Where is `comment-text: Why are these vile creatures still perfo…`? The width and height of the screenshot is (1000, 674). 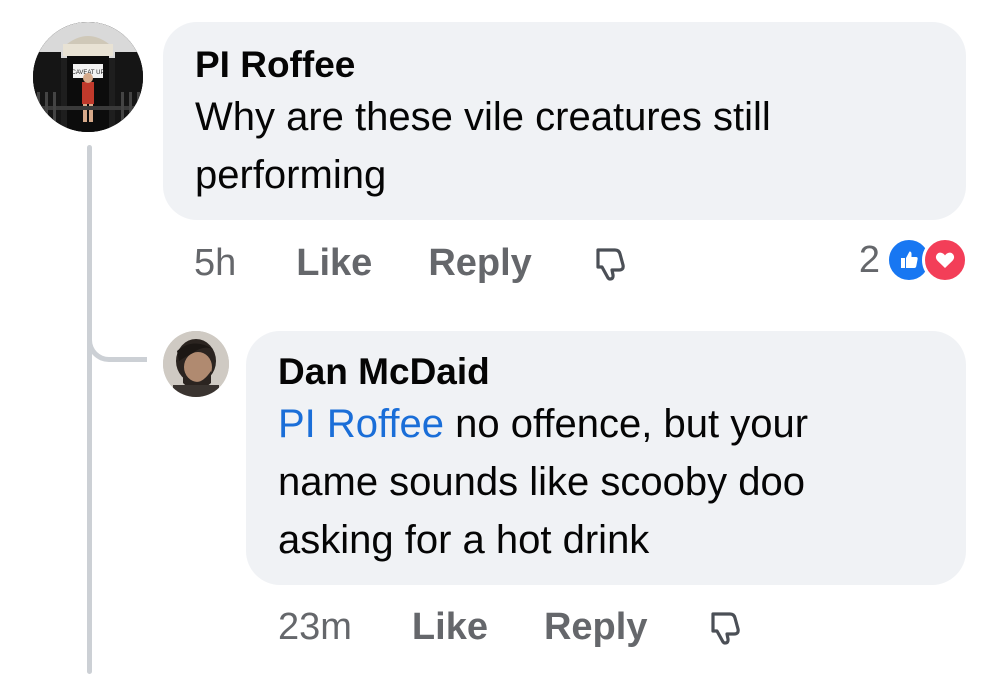 comment-text: Why are these vile creatures still perfo… is located at coordinates (564, 146).